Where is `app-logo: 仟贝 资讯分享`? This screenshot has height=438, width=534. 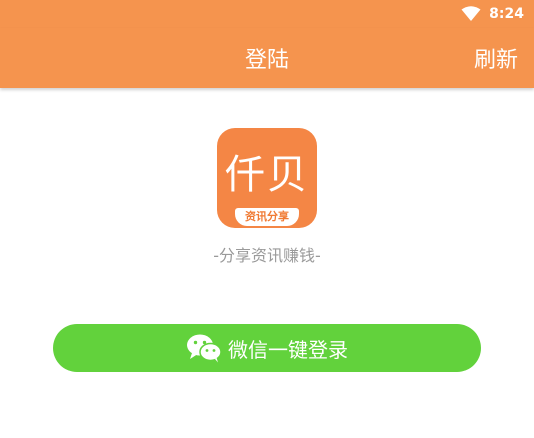
app-logo: 仟贝 资讯分享 is located at coordinates (267, 178).